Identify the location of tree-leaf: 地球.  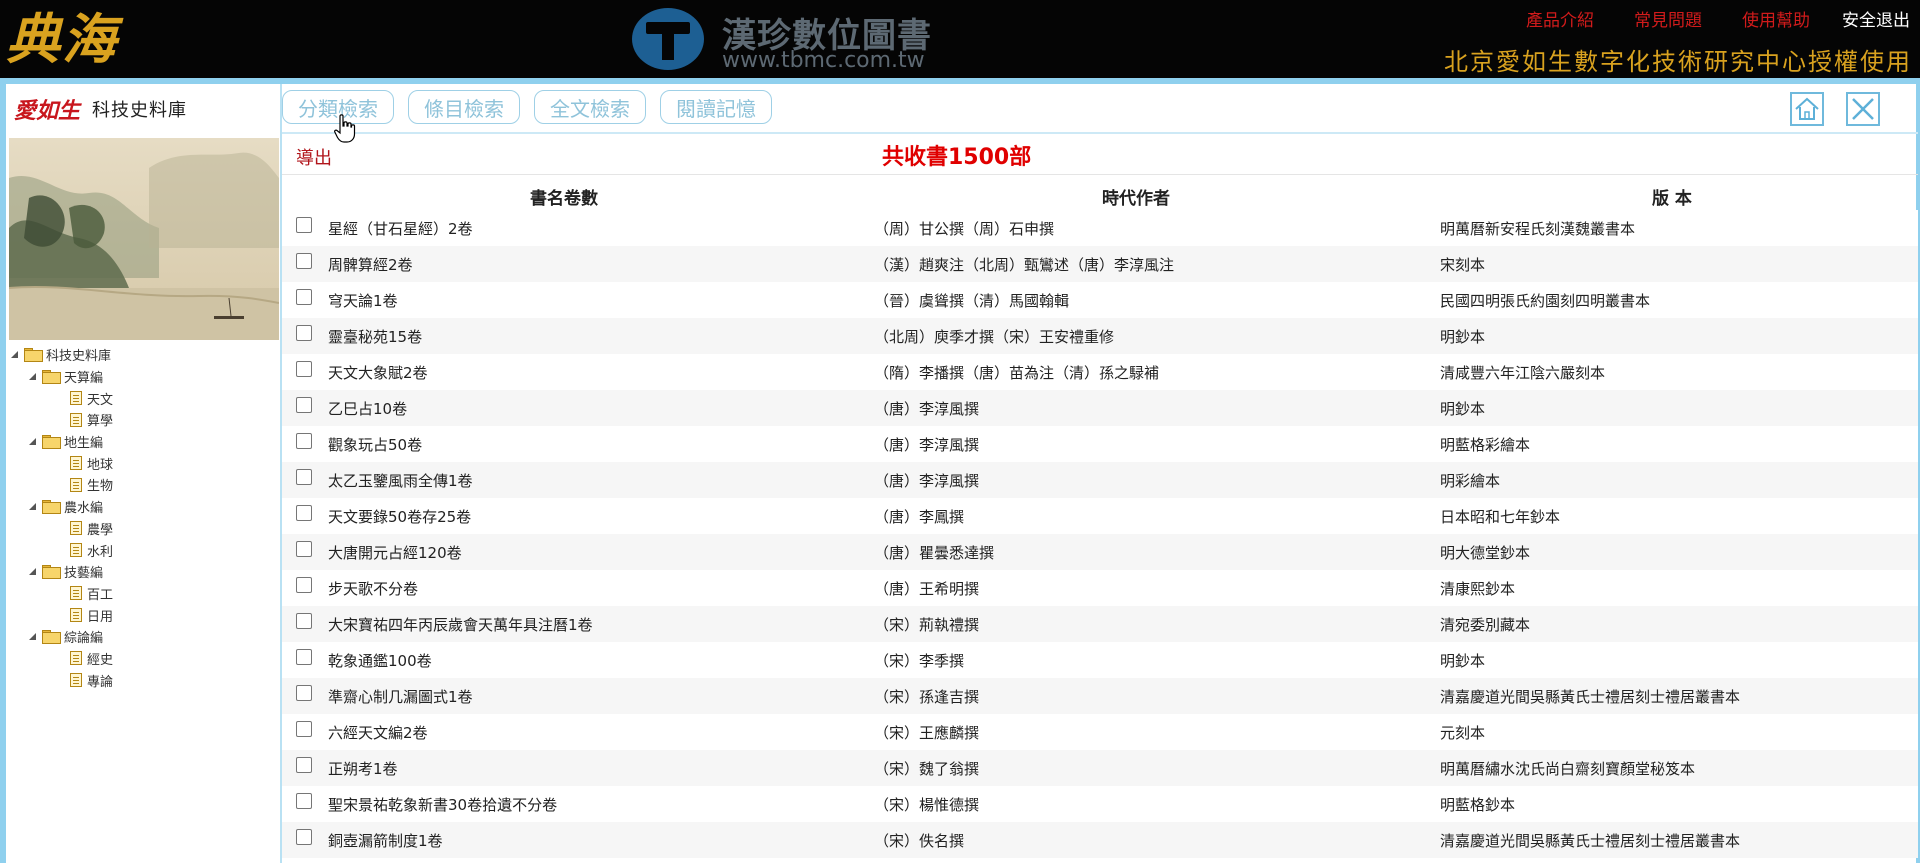
(144, 463).